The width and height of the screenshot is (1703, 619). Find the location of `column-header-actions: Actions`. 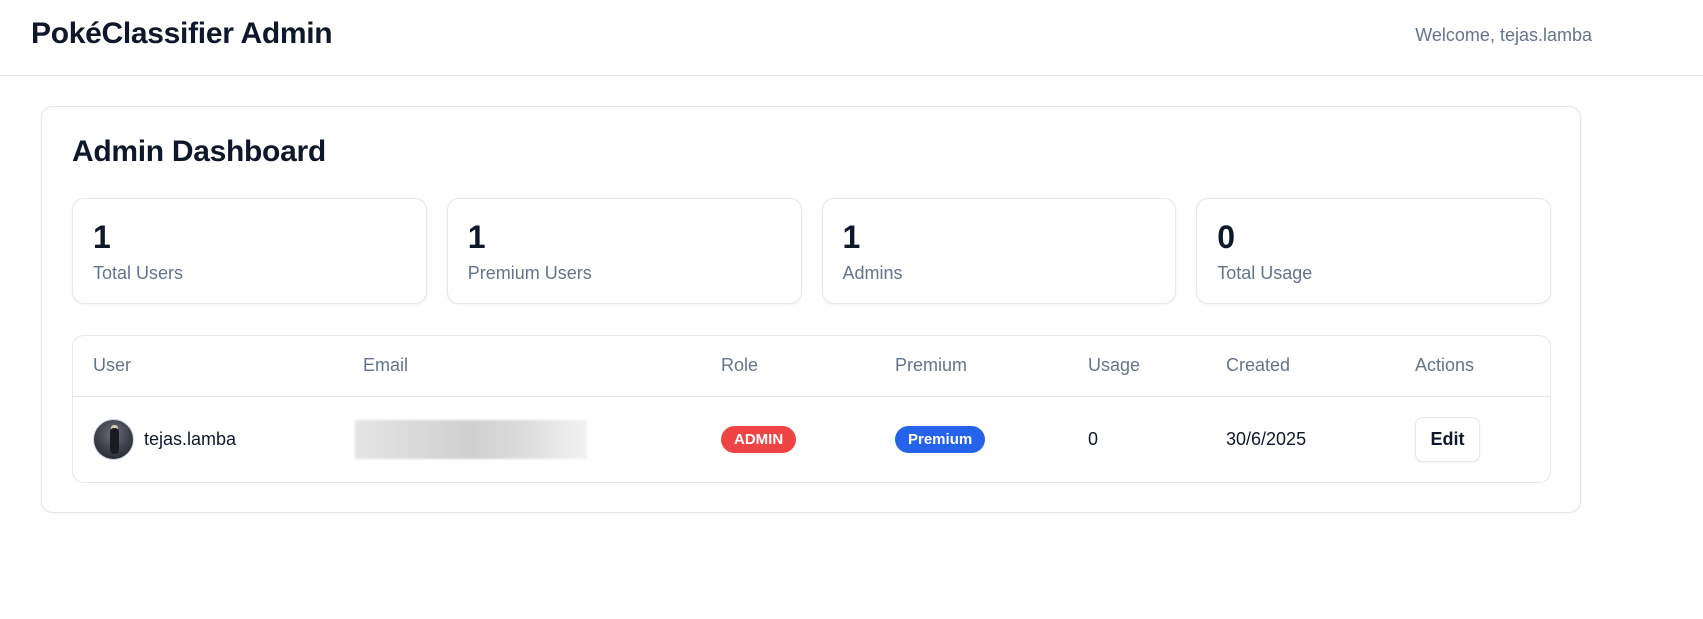

column-header-actions: Actions is located at coordinates (1472, 366).